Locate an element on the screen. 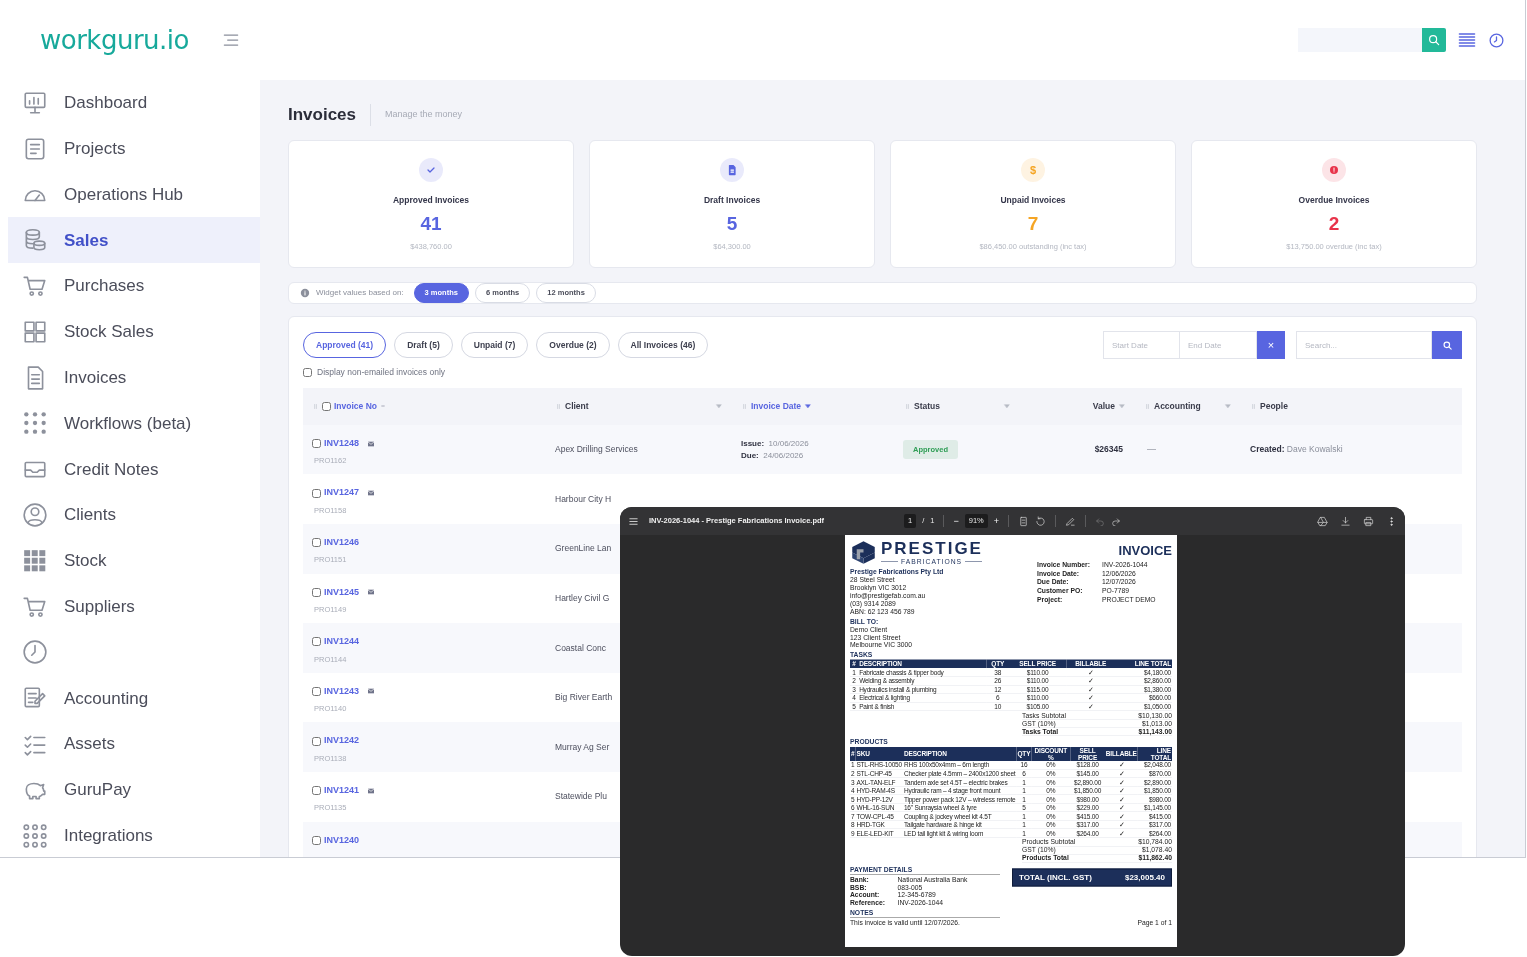 The height and width of the screenshot is (957, 1527). issue-date: Issue: 10/06/2026 is located at coordinates (775, 443).